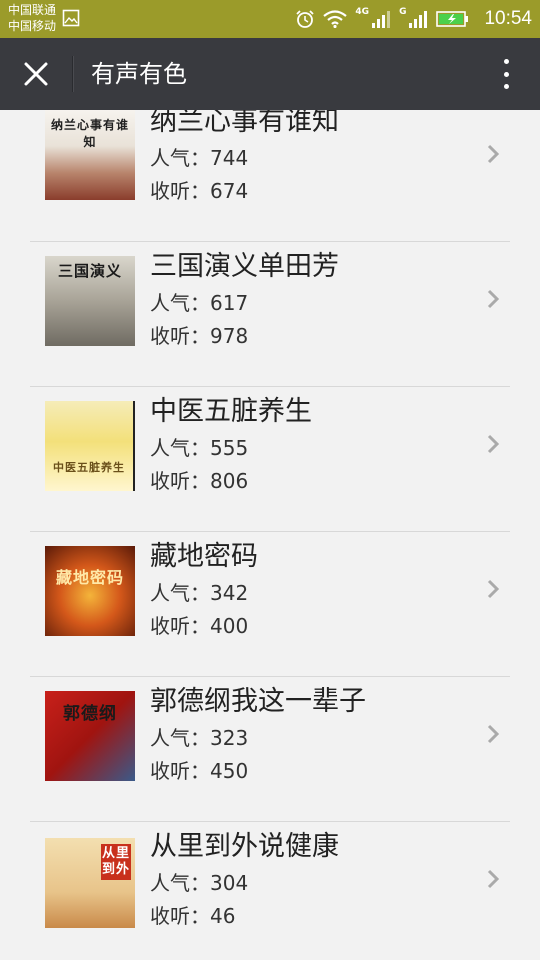  I want to click on network-type-2: G, so click(403, 12).